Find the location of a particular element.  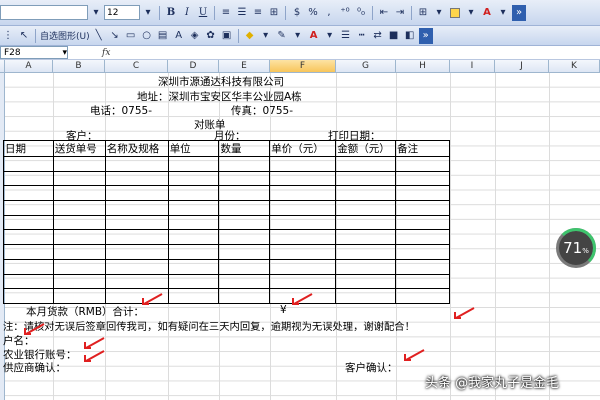

align-center-icon: ☰ is located at coordinates (242, 13).